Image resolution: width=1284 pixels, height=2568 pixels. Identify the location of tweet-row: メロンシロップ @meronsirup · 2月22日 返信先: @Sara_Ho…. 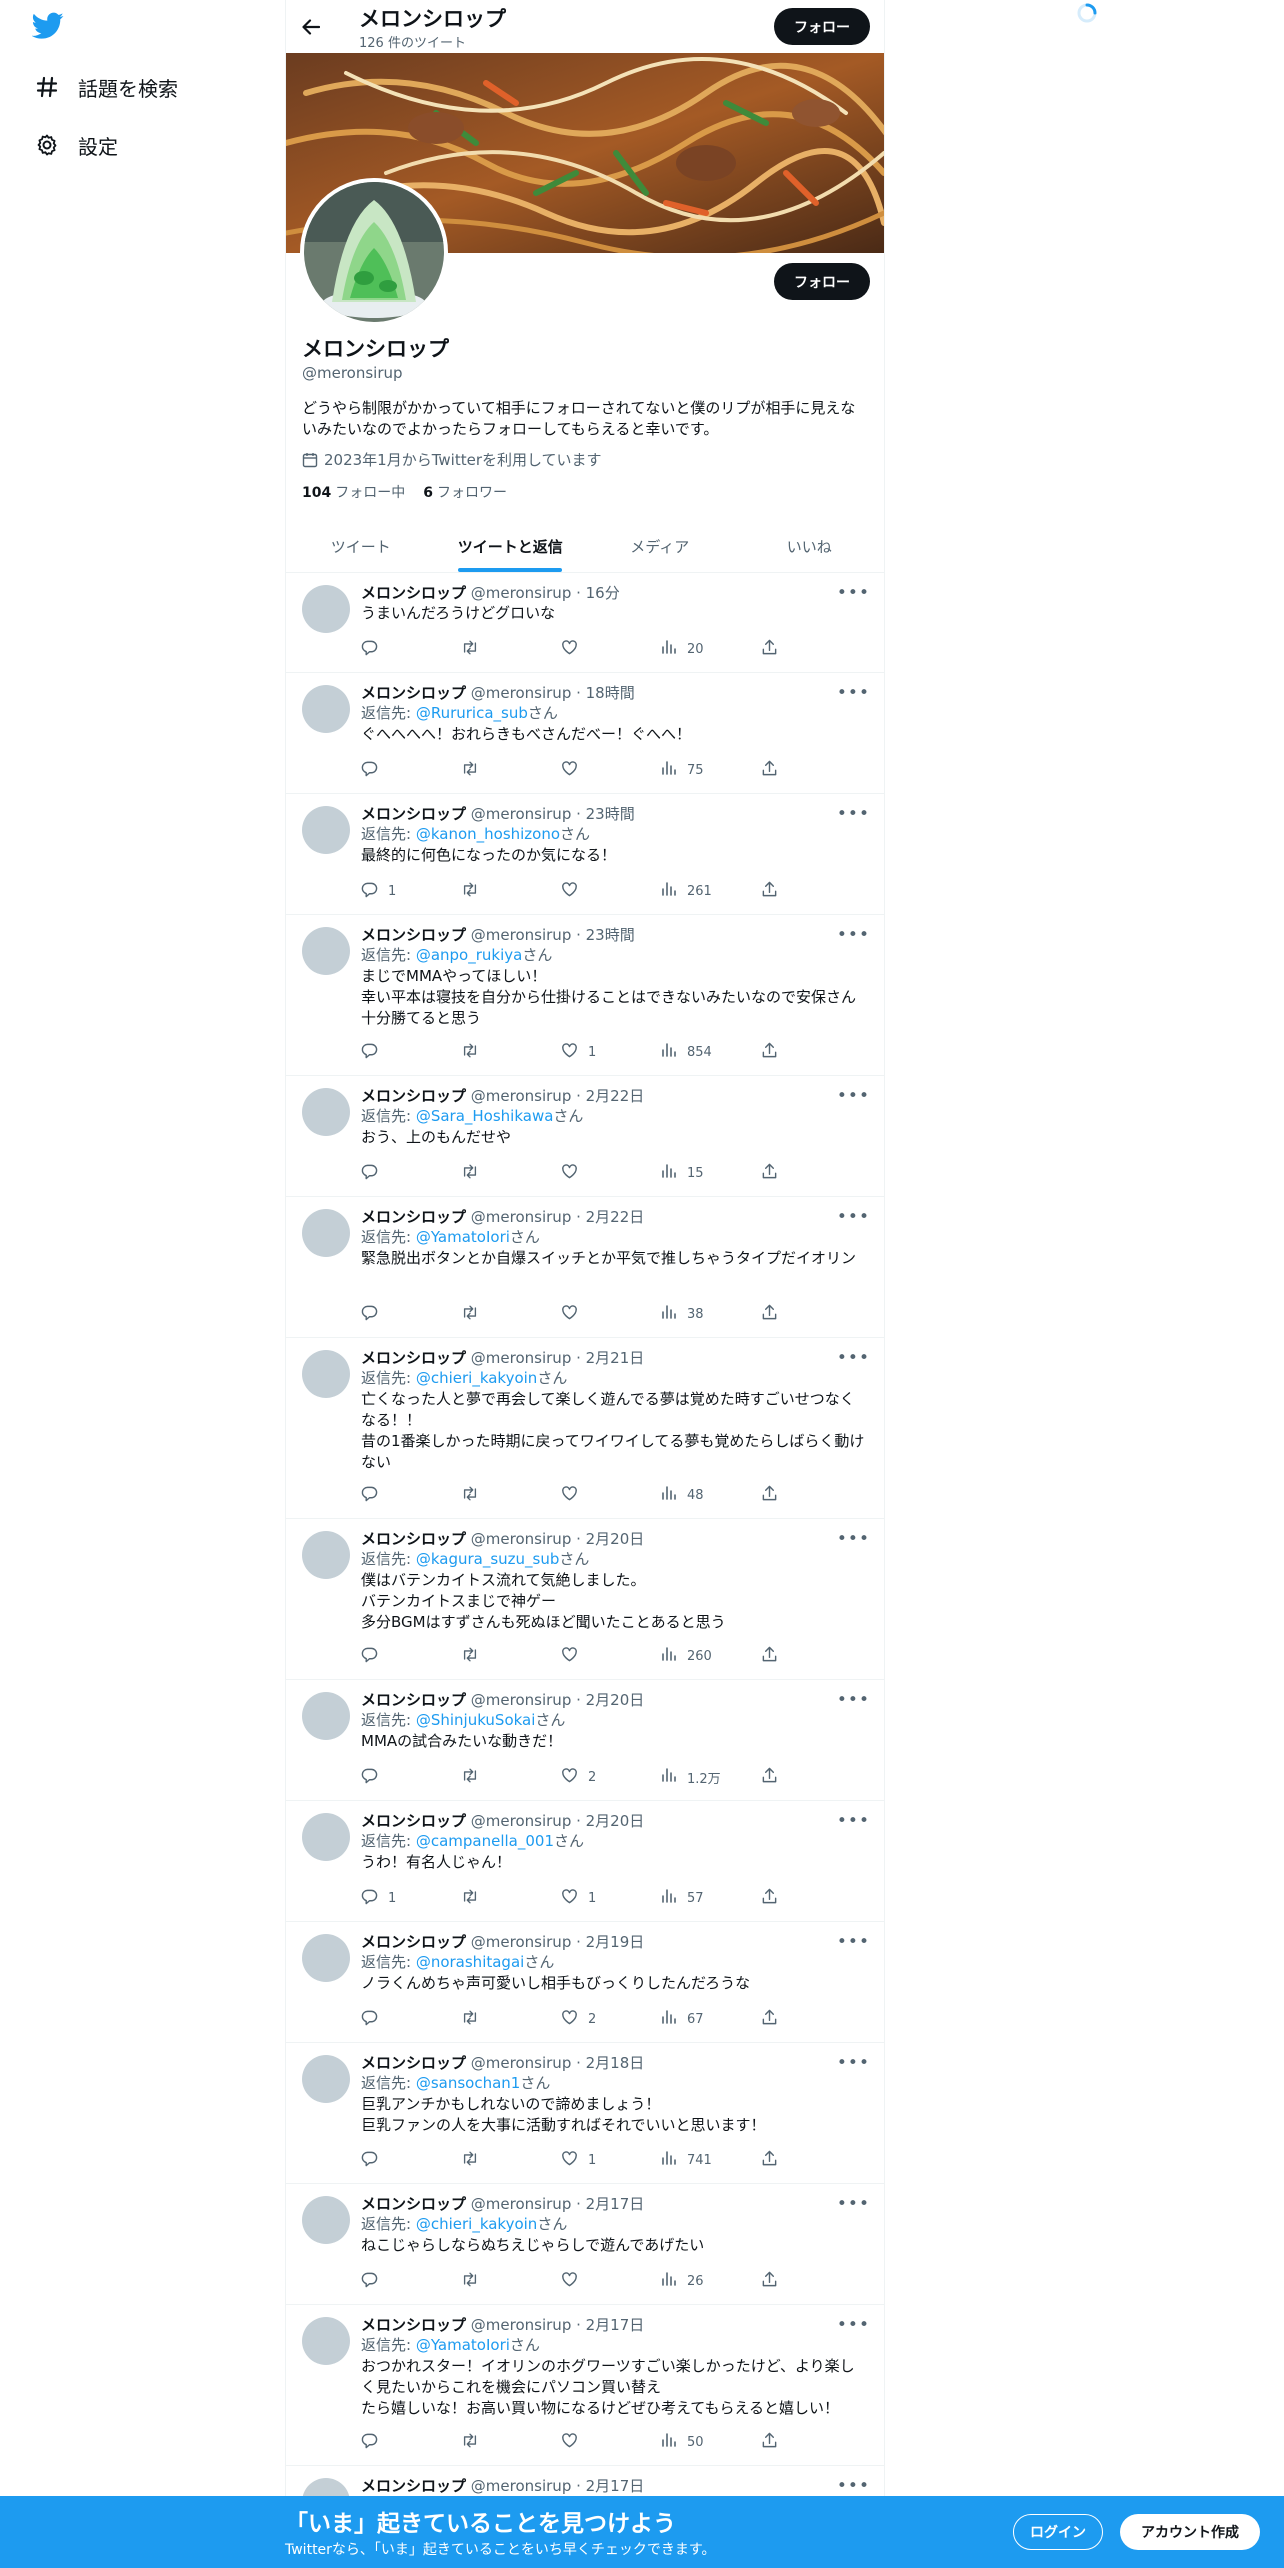
(585, 1136).